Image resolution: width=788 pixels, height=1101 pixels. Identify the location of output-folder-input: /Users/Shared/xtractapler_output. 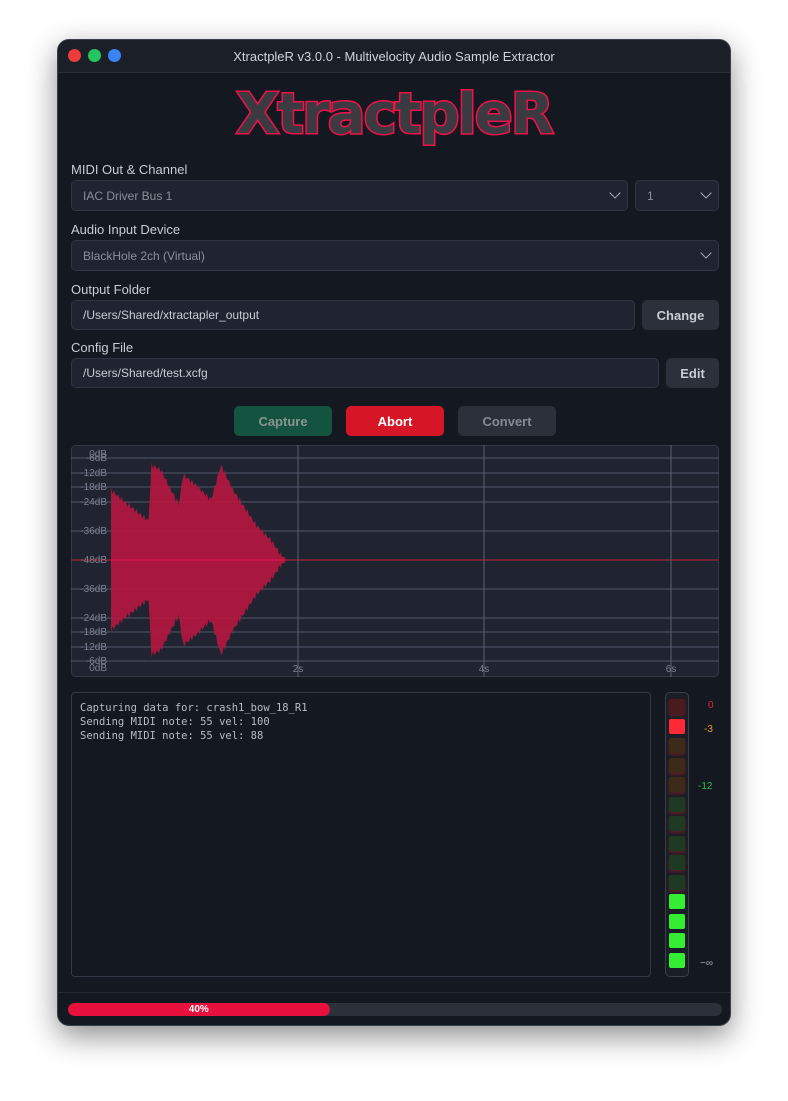
(353, 315).